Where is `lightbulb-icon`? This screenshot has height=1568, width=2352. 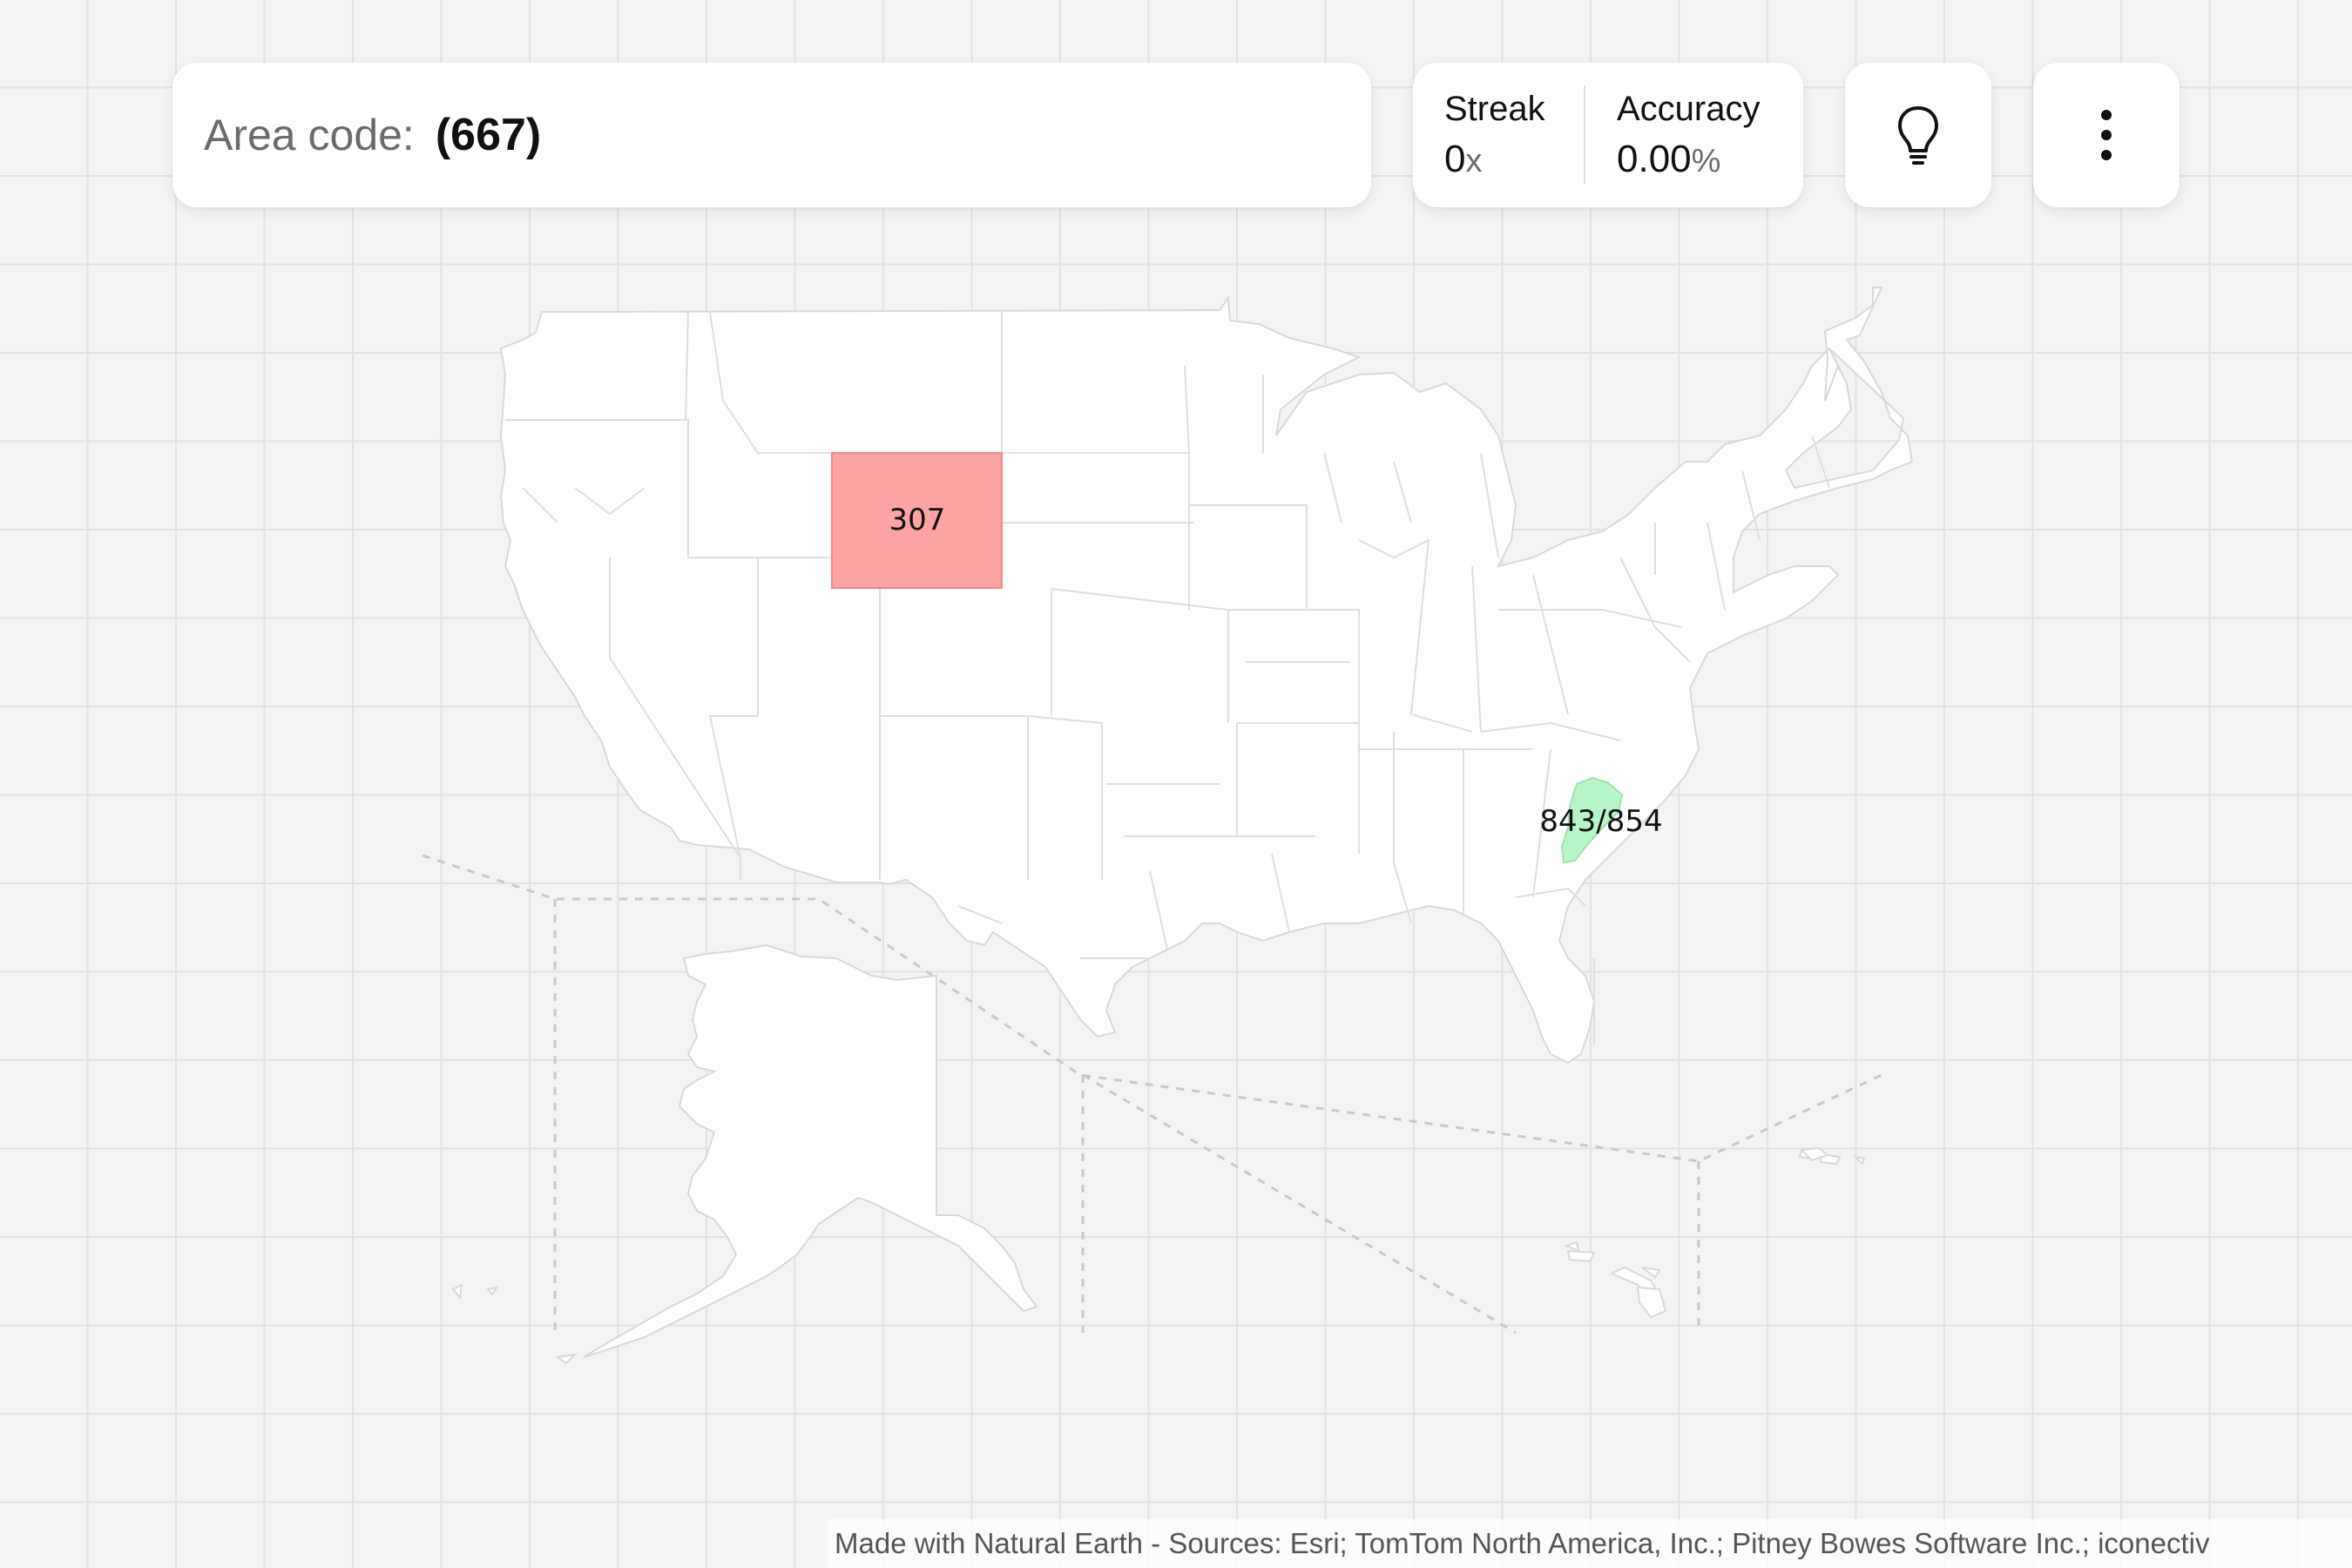
lightbulb-icon is located at coordinates (1918, 135).